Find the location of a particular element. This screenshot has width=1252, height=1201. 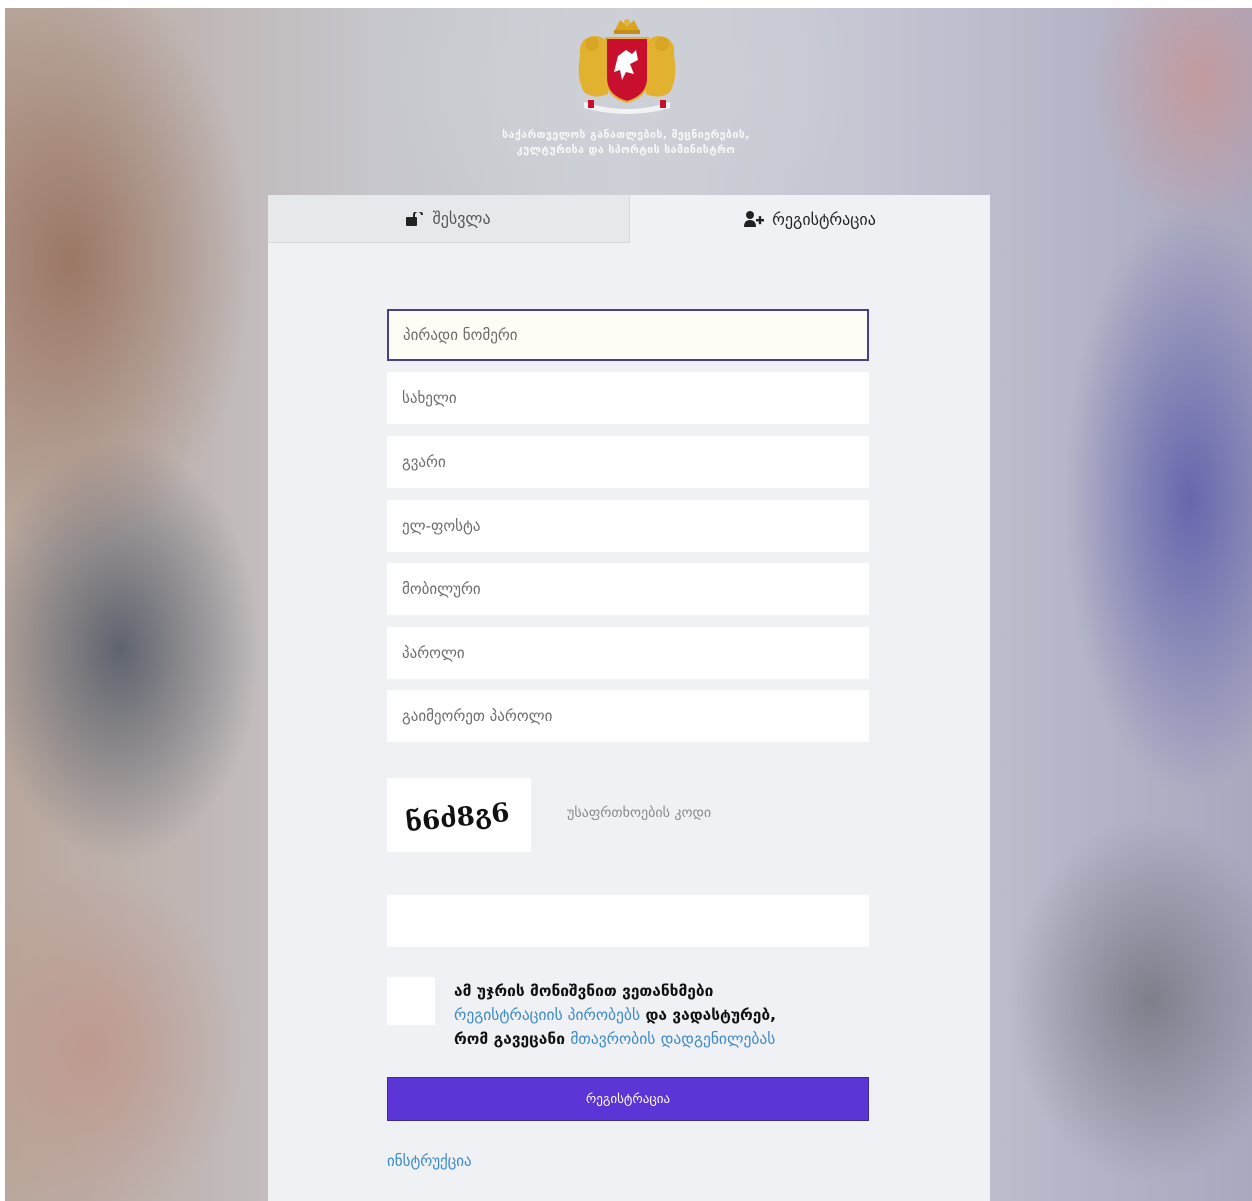

left-edge is located at coordinates (2, 600).